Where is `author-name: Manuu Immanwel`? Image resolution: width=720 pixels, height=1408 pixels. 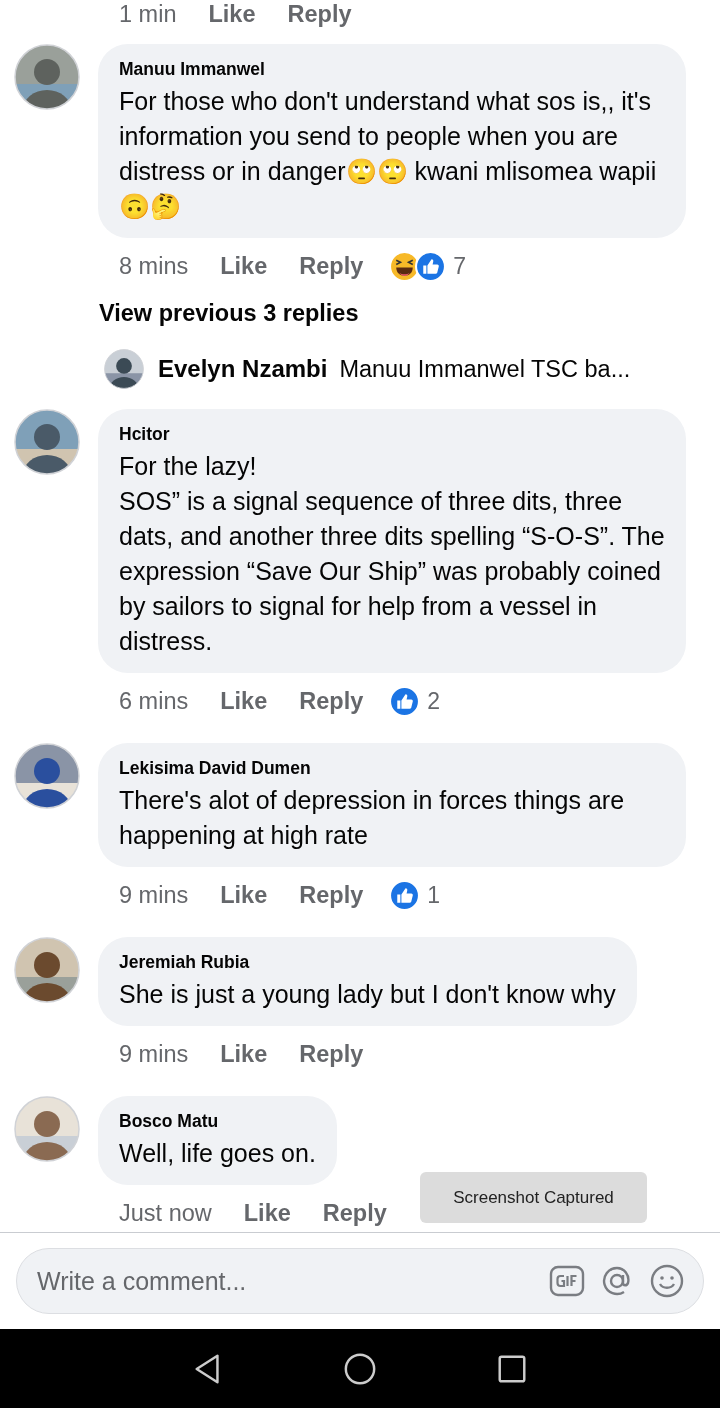
author-name: Manuu Immanwel is located at coordinates (392, 69).